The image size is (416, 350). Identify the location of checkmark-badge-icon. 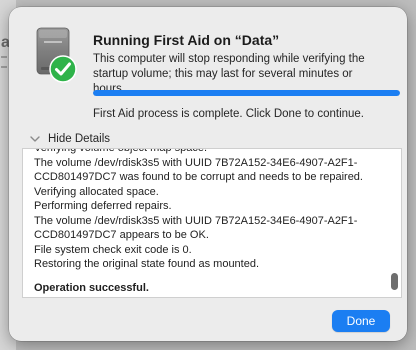
(63, 69).